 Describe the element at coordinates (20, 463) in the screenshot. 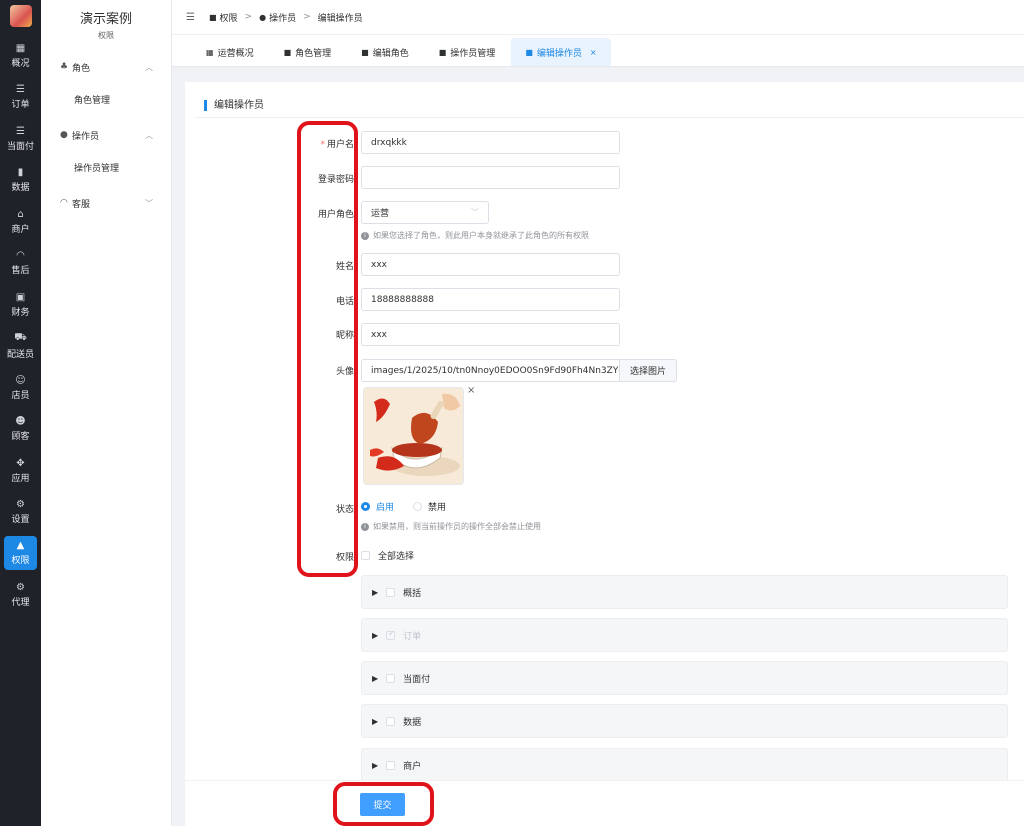

I see `apps-icon: ✥` at that location.